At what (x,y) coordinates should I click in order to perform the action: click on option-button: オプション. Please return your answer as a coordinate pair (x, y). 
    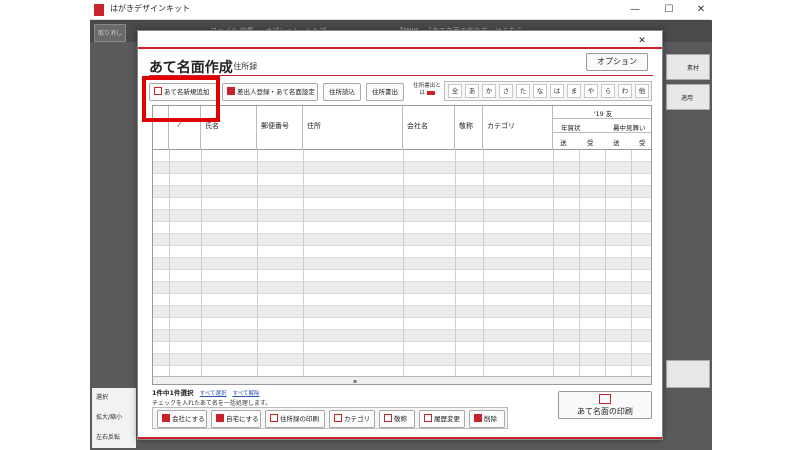
    Looking at the image, I should click on (617, 62).